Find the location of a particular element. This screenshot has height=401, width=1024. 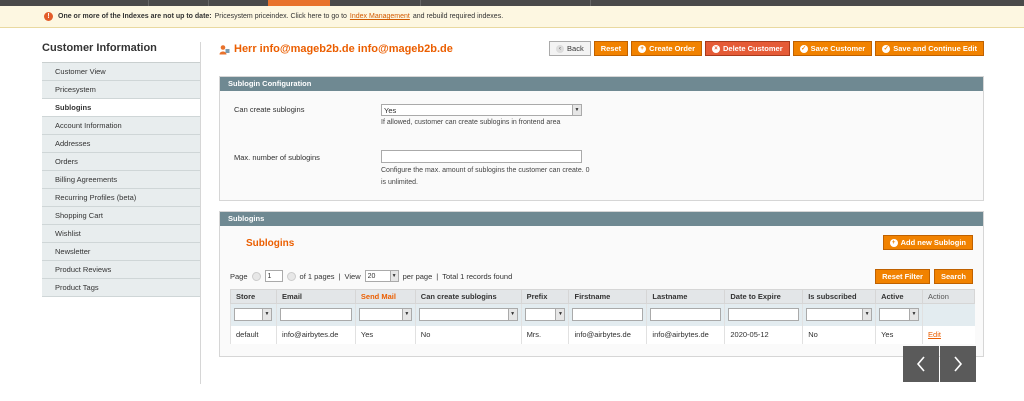

cell-lastname: info@airbytes.de is located at coordinates (685, 334).